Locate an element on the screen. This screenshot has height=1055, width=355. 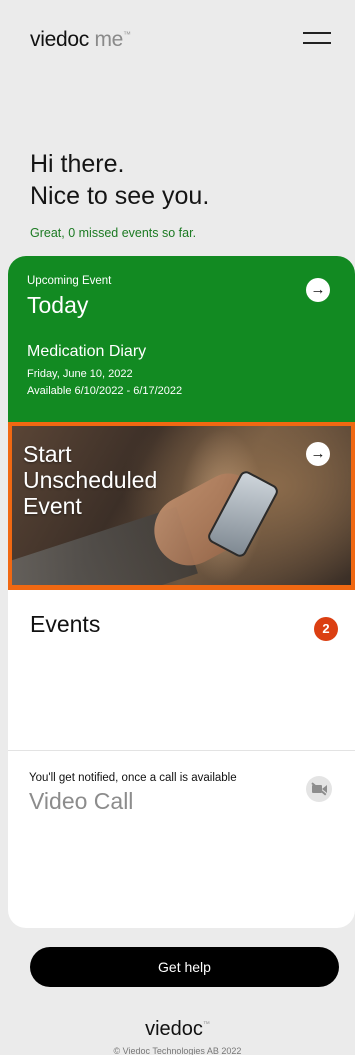
logo-suffix: me is located at coordinates (109, 39).